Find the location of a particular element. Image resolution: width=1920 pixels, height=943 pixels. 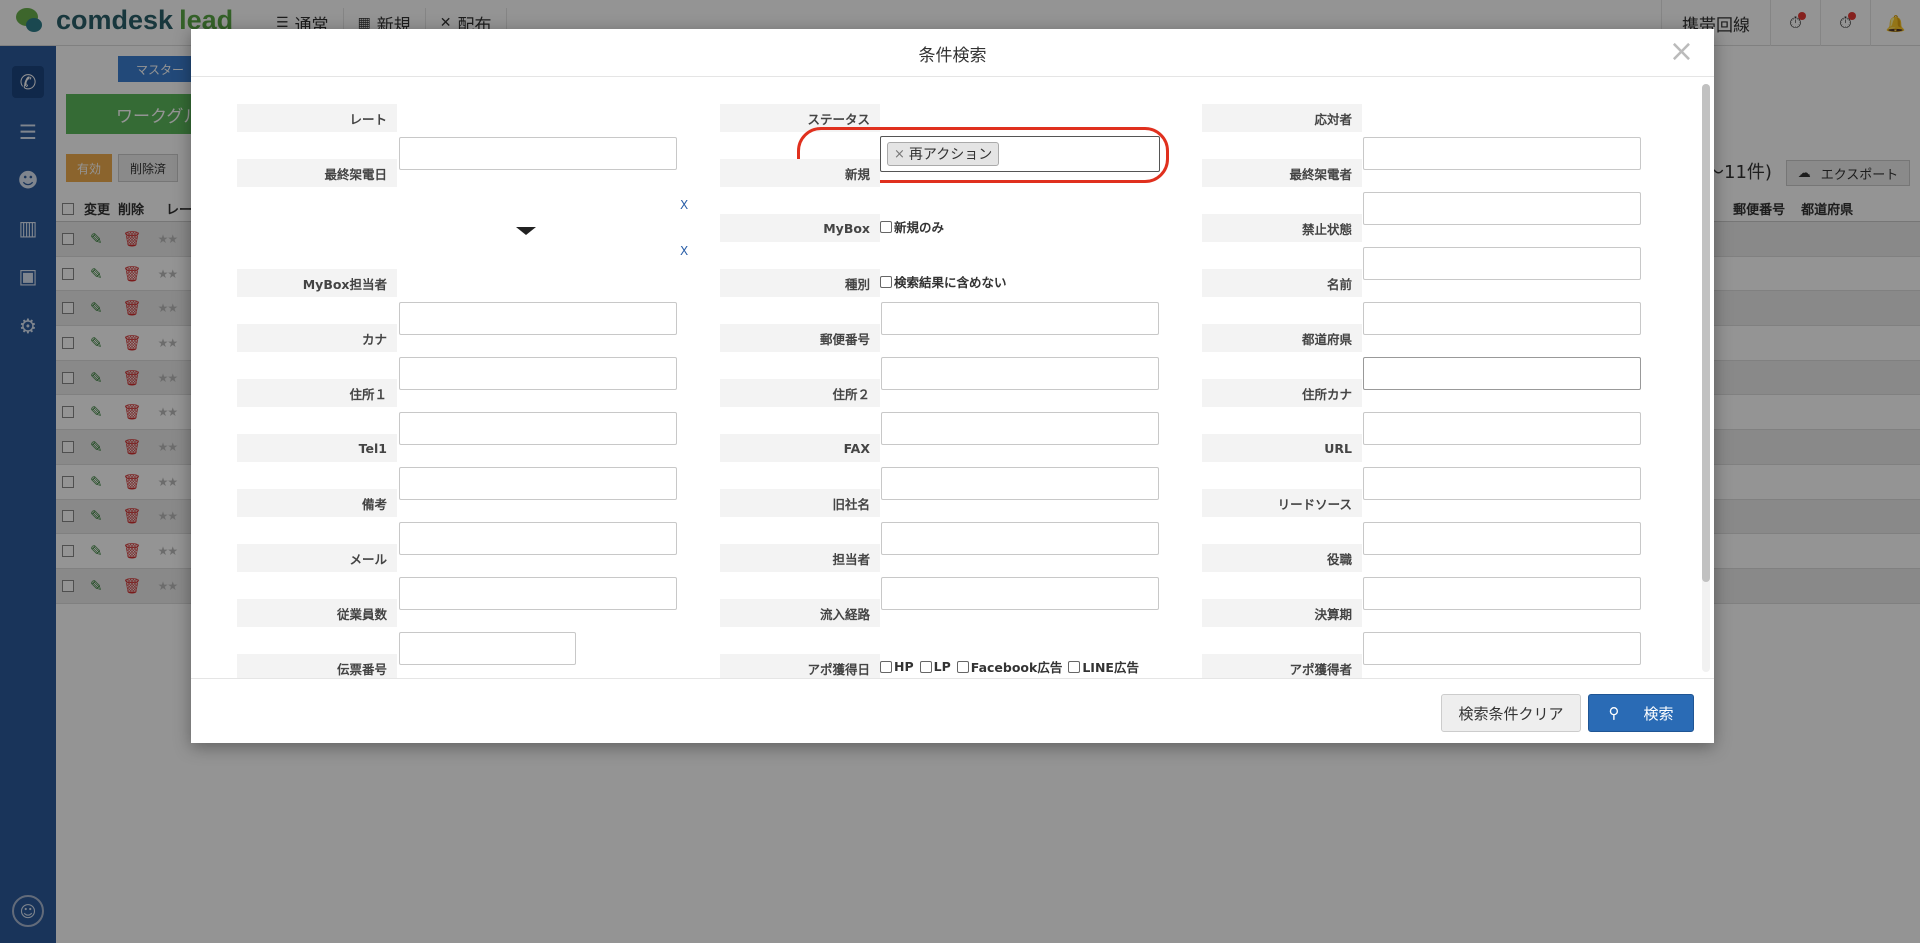

postal-code-input is located at coordinates (1020, 373).